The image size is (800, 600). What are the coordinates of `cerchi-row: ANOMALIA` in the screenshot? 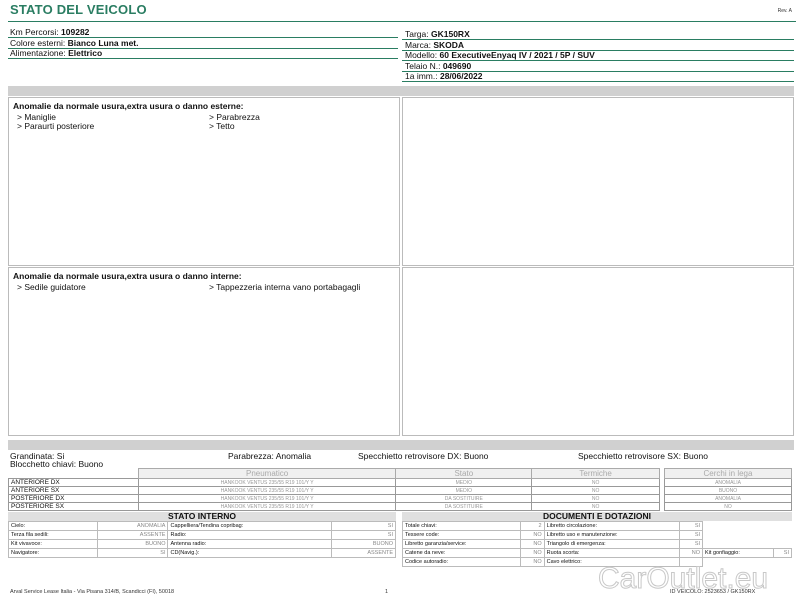 It's located at (728, 498).